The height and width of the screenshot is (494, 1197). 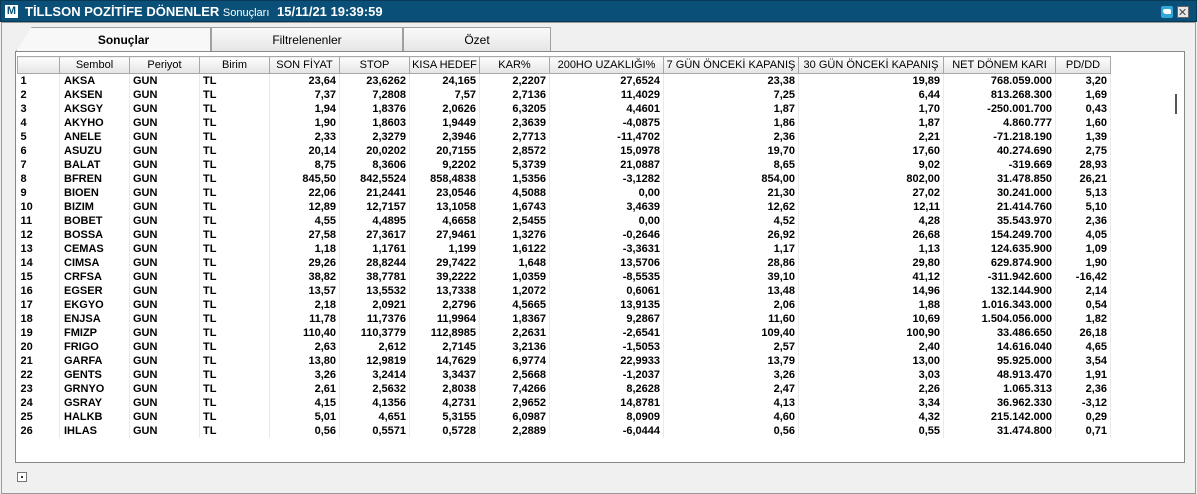 What do you see at coordinates (514, 389) in the screenshot?
I see `table-cell: 7,4266` at bounding box center [514, 389].